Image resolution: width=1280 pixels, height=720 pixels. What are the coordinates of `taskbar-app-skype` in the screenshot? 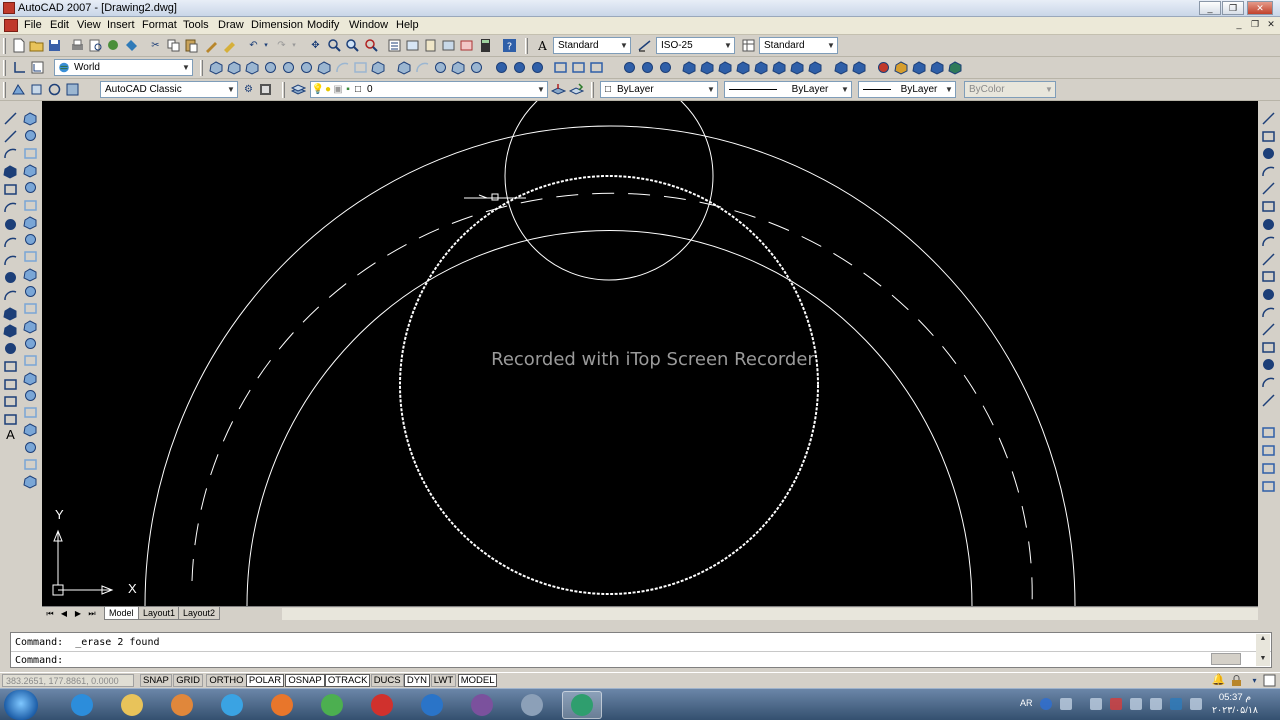 It's located at (232, 705).